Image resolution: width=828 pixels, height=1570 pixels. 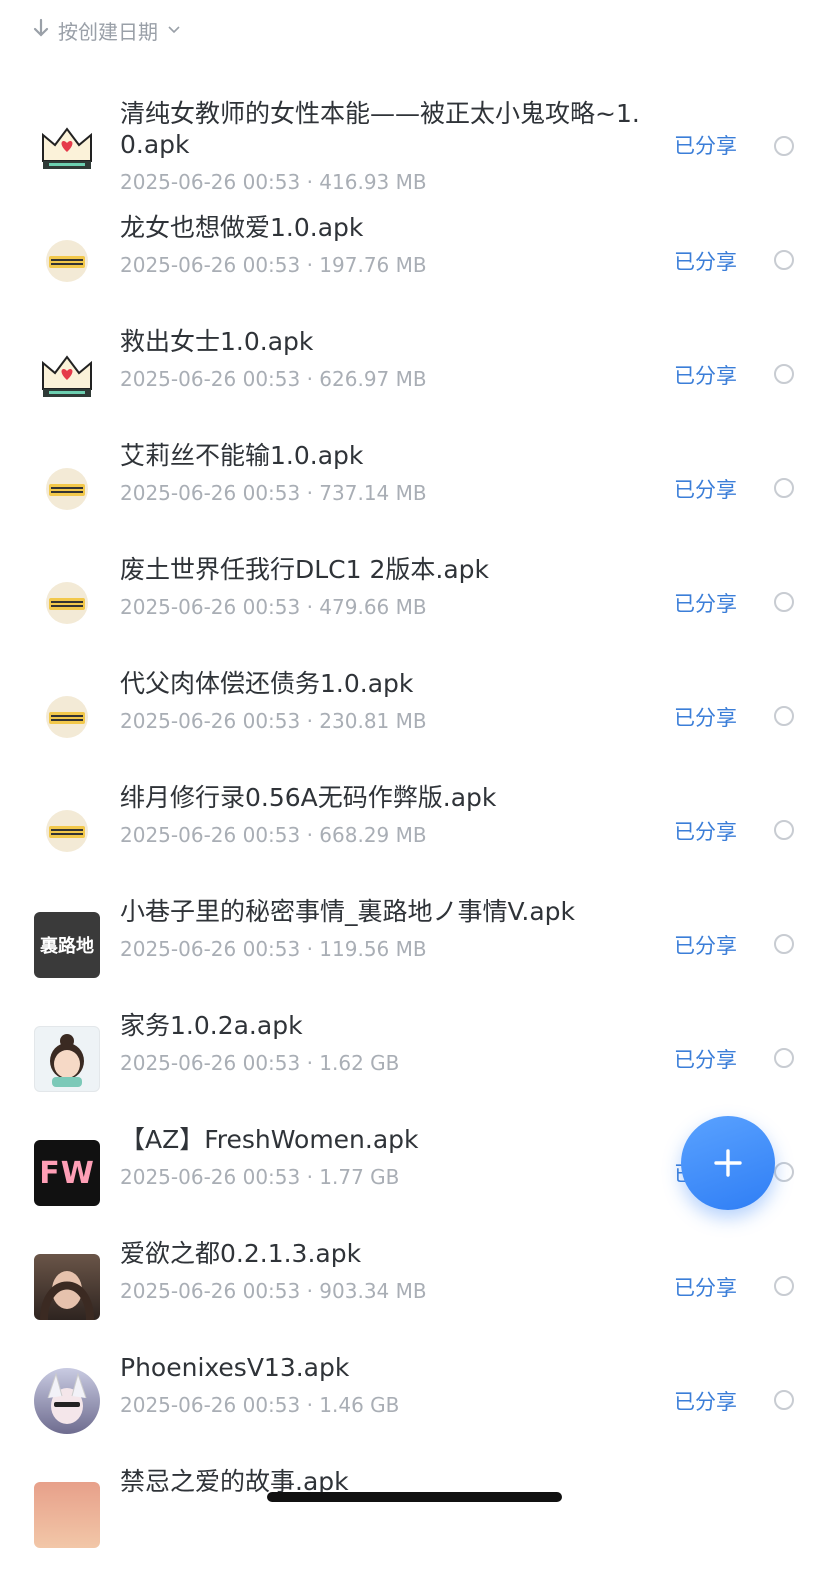 What do you see at coordinates (273, 493) in the screenshot?
I see `file-meta: 2025-06-26 00:53 · 737.14 MB` at bounding box center [273, 493].